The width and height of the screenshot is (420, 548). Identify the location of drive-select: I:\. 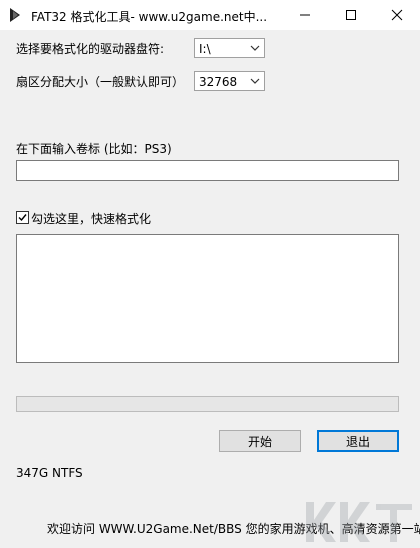
(229, 48).